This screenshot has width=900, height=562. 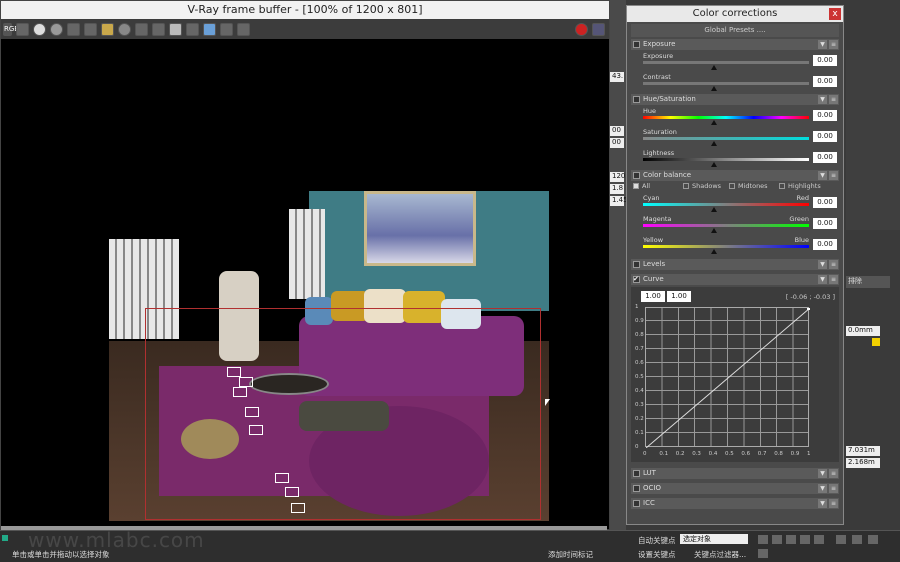 I want to click on channel-select-icon, so click(x=22, y=29).